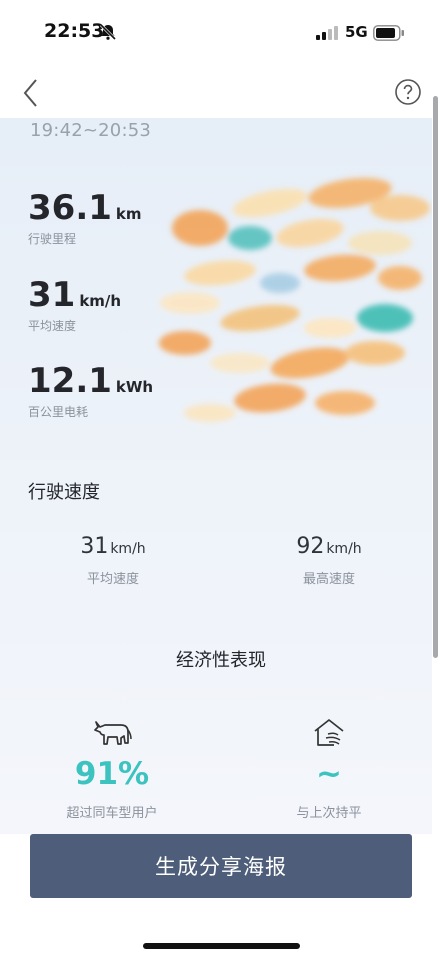  What do you see at coordinates (329, 774) in the screenshot?
I see `economy-value: ~` at bounding box center [329, 774].